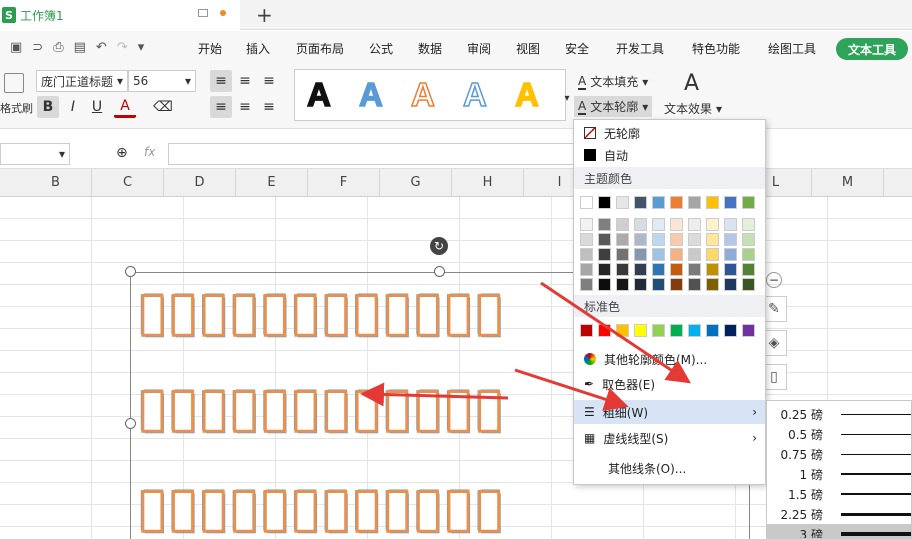 Image resolution: width=912 pixels, height=539 pixels. Describe the element at coordinates (221, 107) in the screenshot. I see `align-left-icon: ≡` at that location.